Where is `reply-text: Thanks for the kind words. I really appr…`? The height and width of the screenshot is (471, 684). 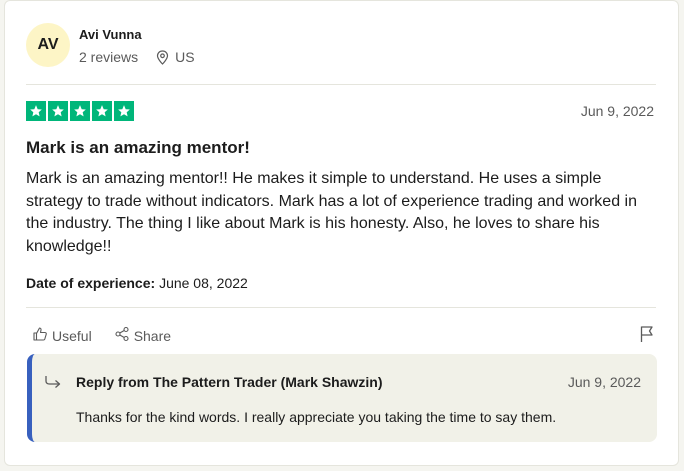
reply-text: Thanks for the kind words. I really appr… is located at coordinates (316, 417).